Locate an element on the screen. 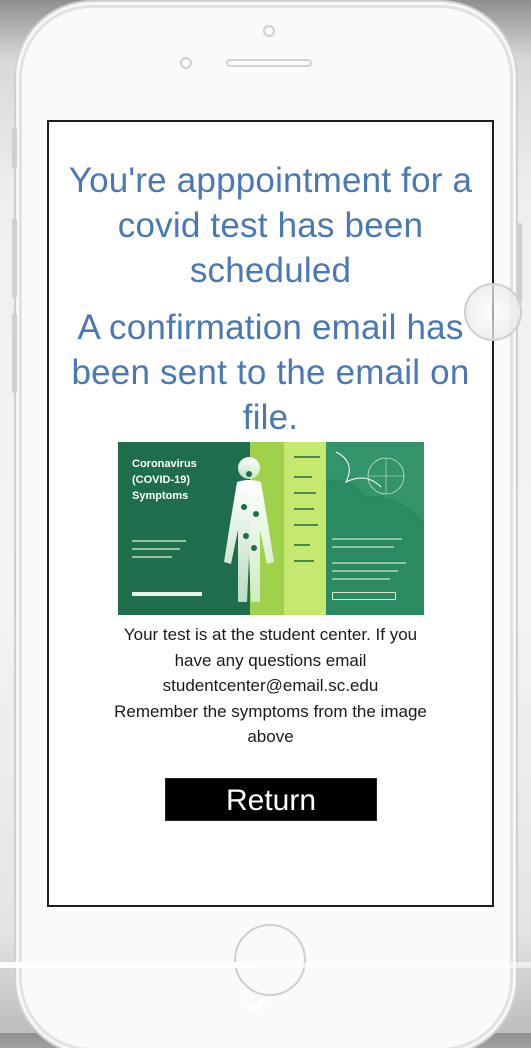 This screenshot has height=1048, width=531. video-progress-bar is located at coordinates (265, 965).